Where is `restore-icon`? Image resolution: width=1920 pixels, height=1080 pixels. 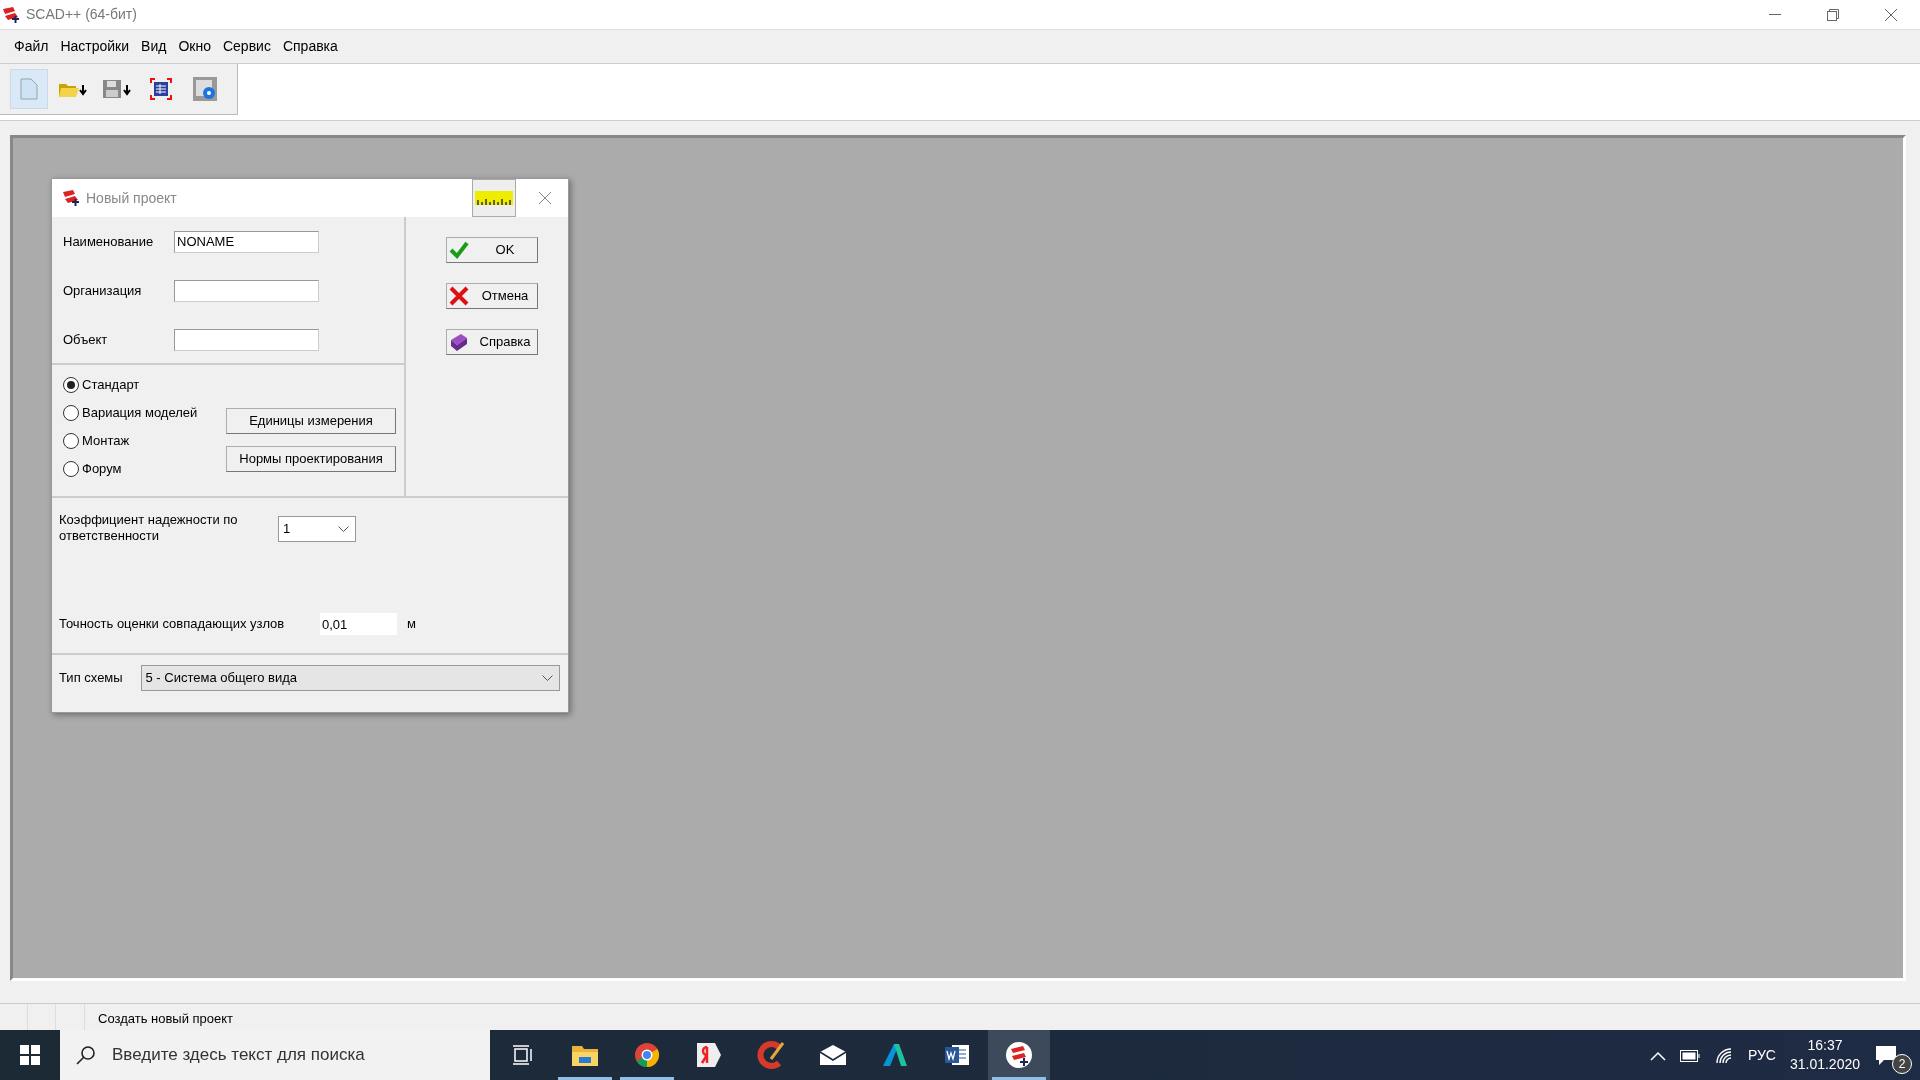 restore-icon is located at coordinates (1833, 14).